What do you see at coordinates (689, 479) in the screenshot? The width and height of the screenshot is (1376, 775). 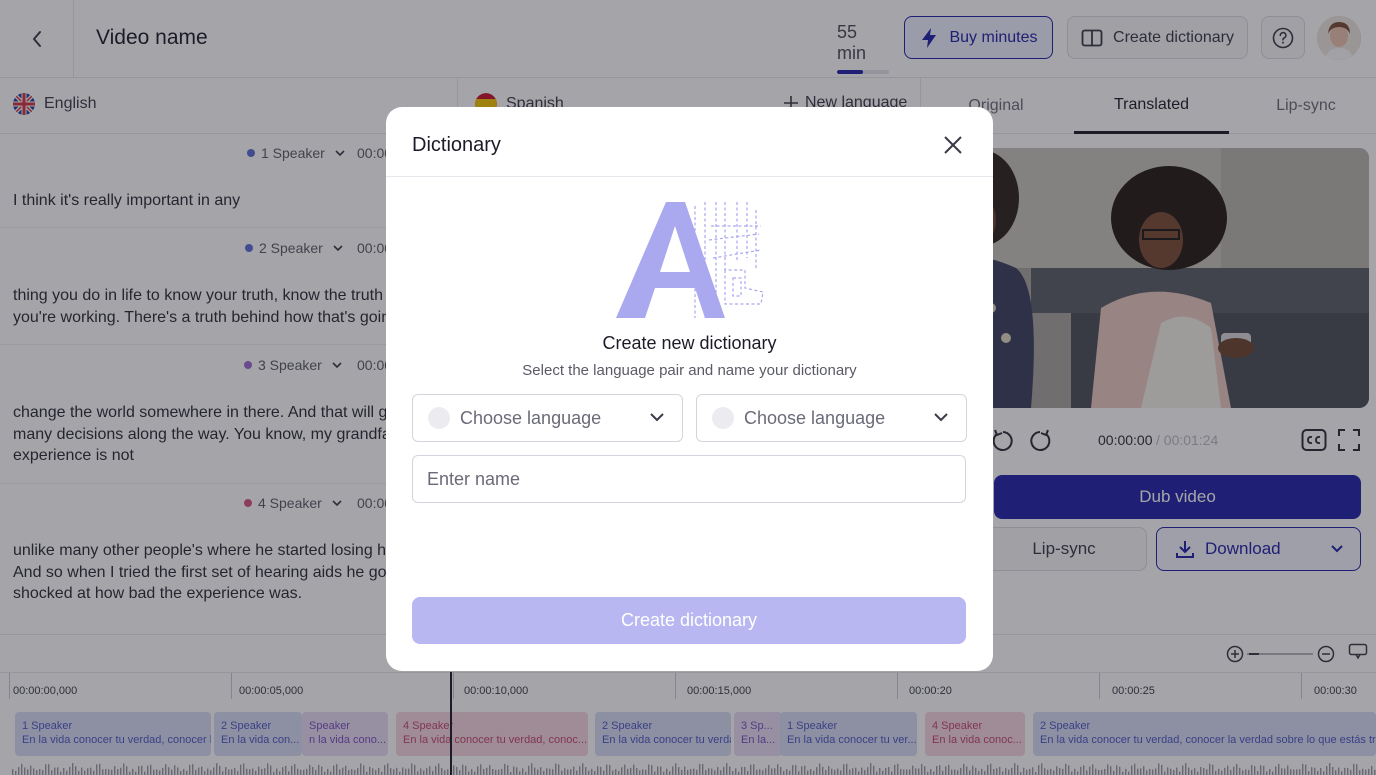 I see `dictionary-name-input` at bounding box center [689, 479].